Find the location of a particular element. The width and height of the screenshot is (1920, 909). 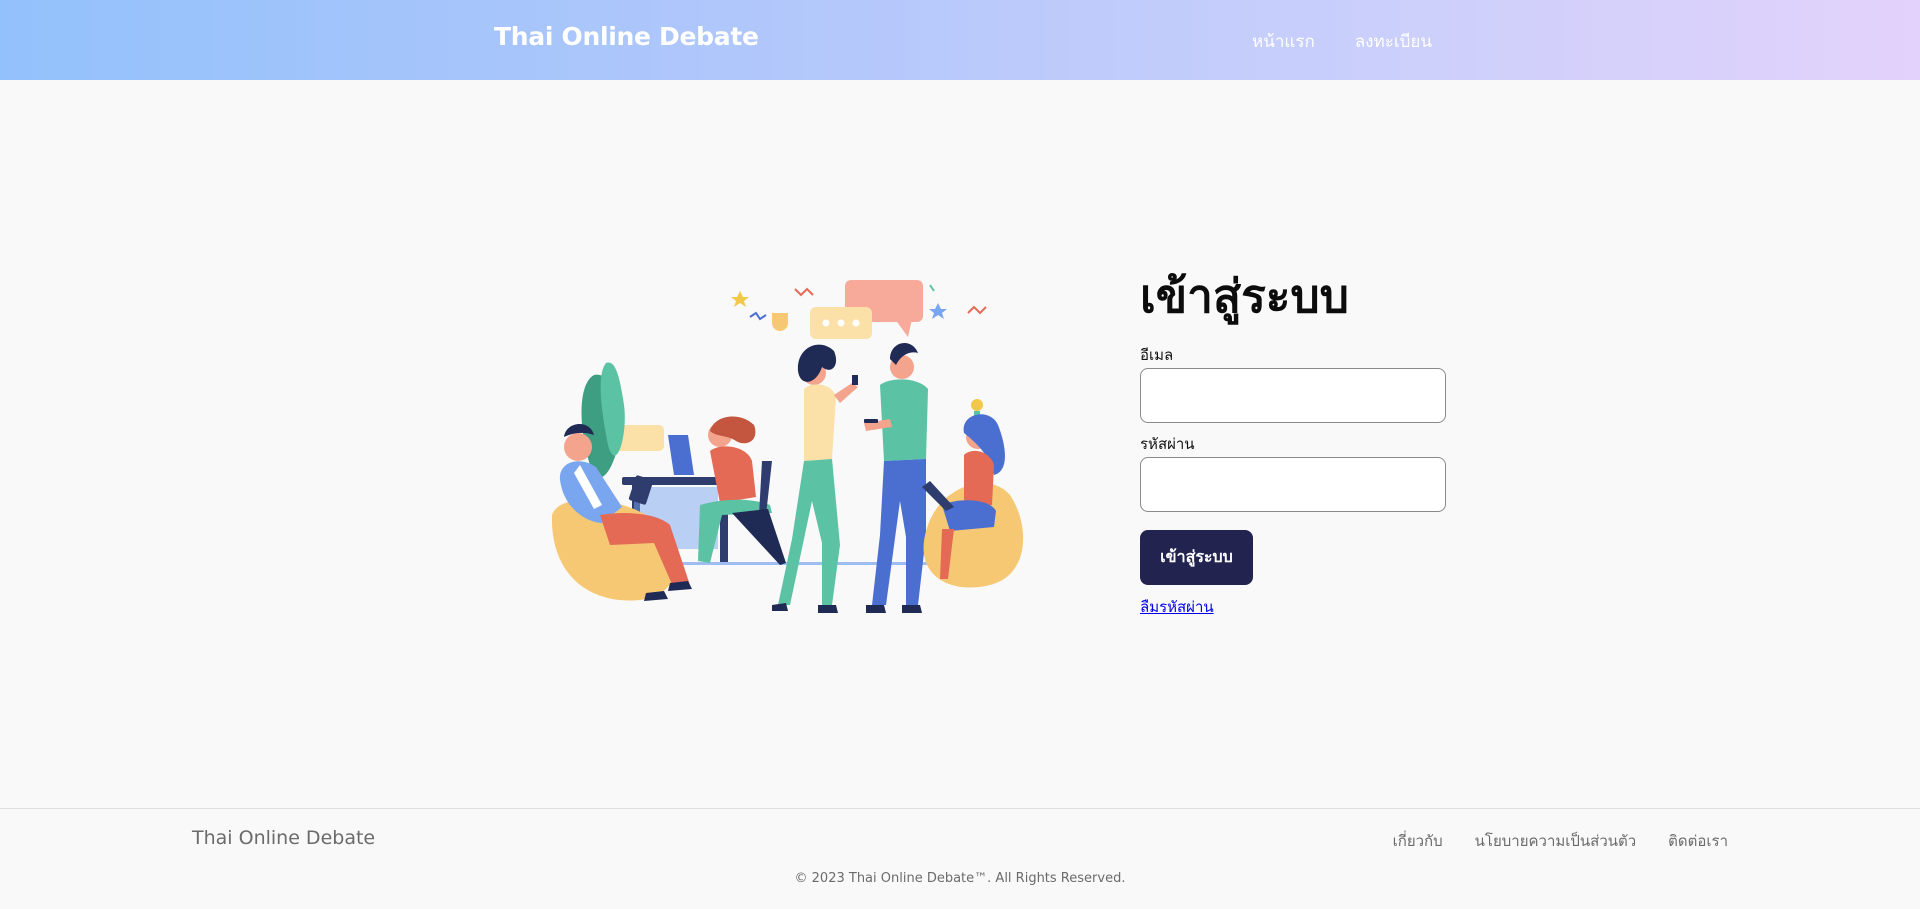

login-button: เข้าสู่ระบบ is located at coordinates (1196, 557).